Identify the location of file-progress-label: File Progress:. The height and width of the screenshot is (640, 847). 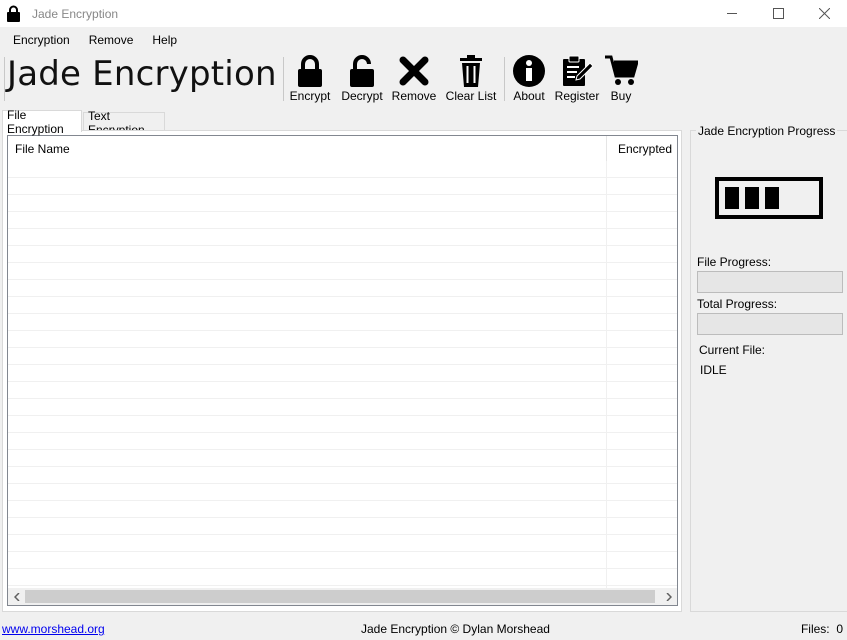
(734, 262).